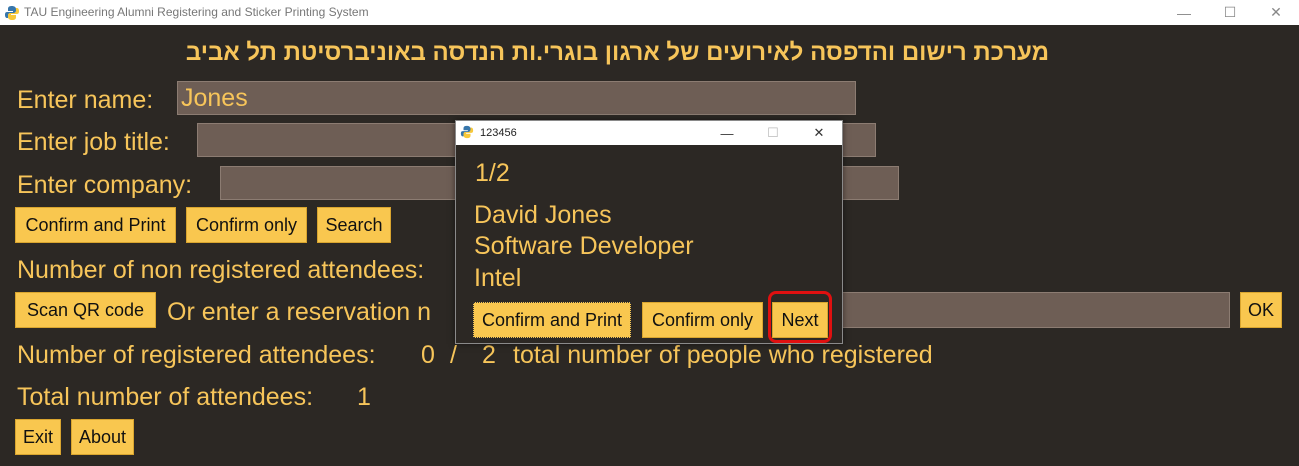 The height and width of the screenshot is (466, 1299). Describe the element at coordinates (1015, 310) in the screenshot. I see `reservation-input` at that location.